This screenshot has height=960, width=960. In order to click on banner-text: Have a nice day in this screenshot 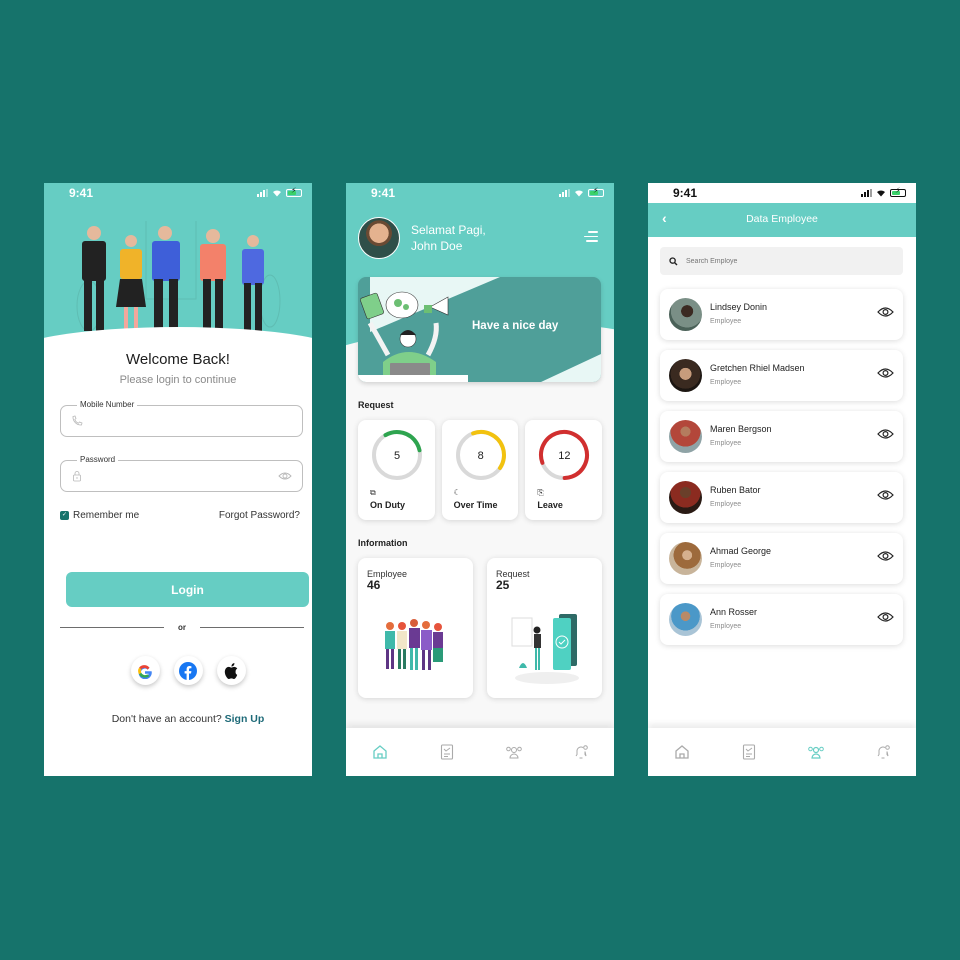, I will do `click(515, 326)`.